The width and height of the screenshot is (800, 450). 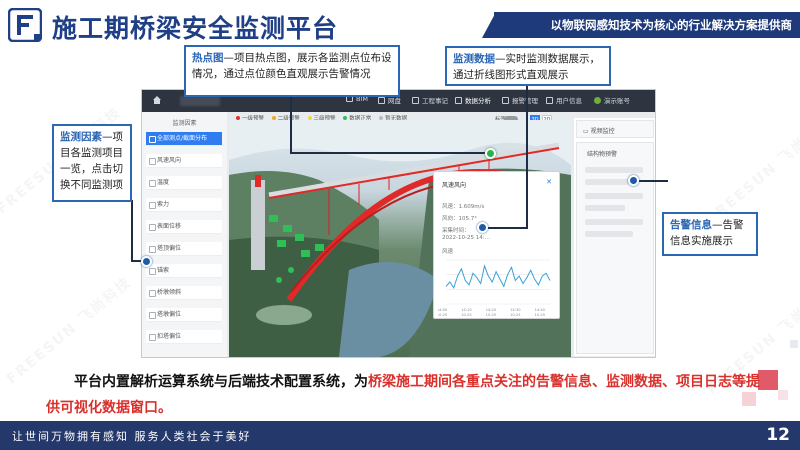 What do you see at coordinates (597, 100) in the screenshot?
I see `avatar-icon` at bounding box center [597, 100].